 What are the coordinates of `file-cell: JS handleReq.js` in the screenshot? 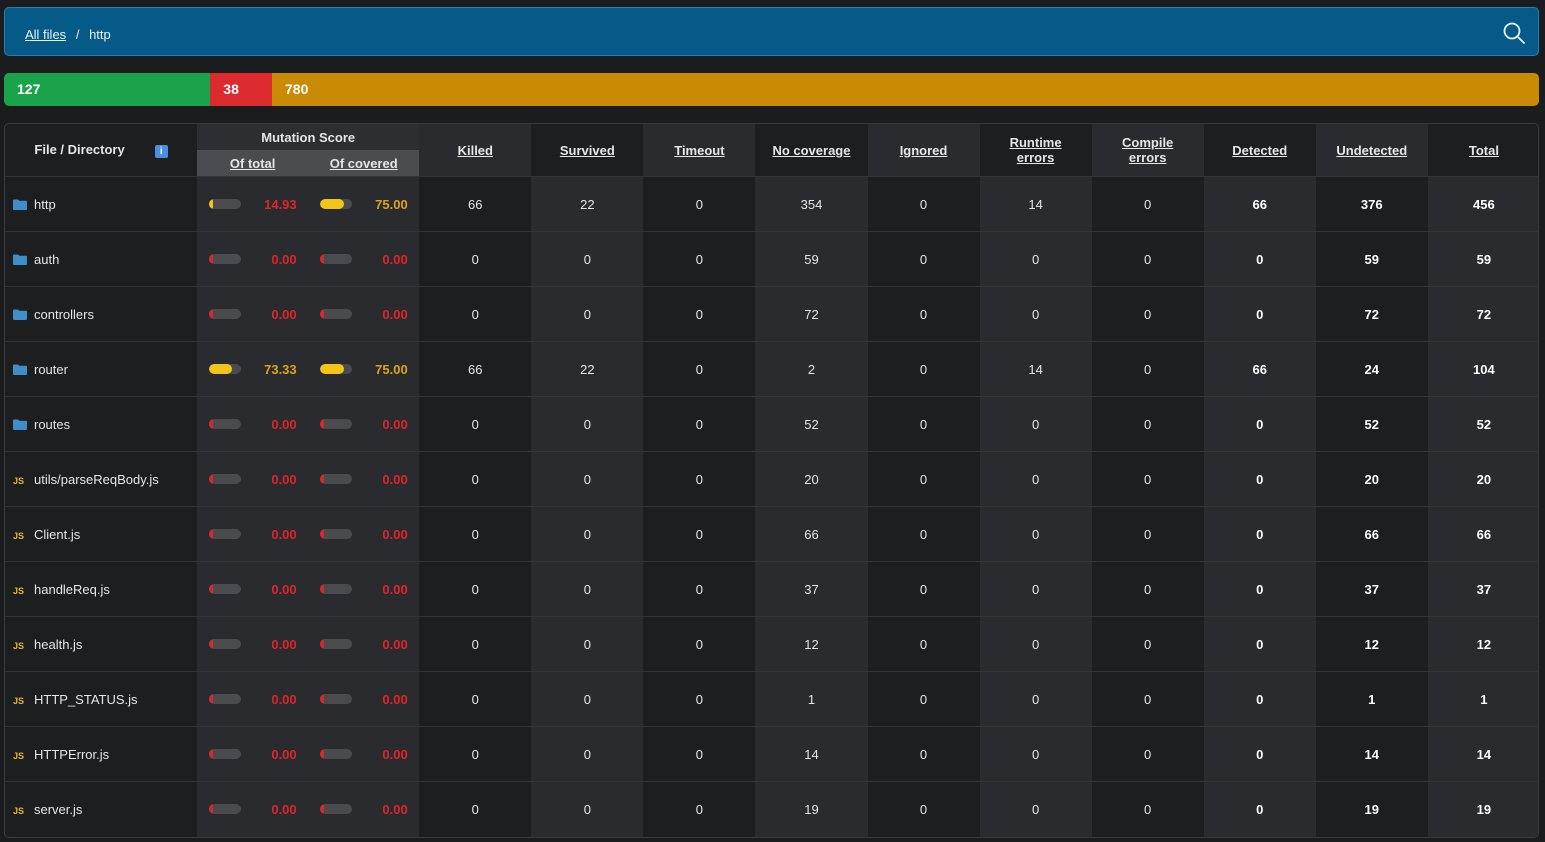 It's located at (101, 589).